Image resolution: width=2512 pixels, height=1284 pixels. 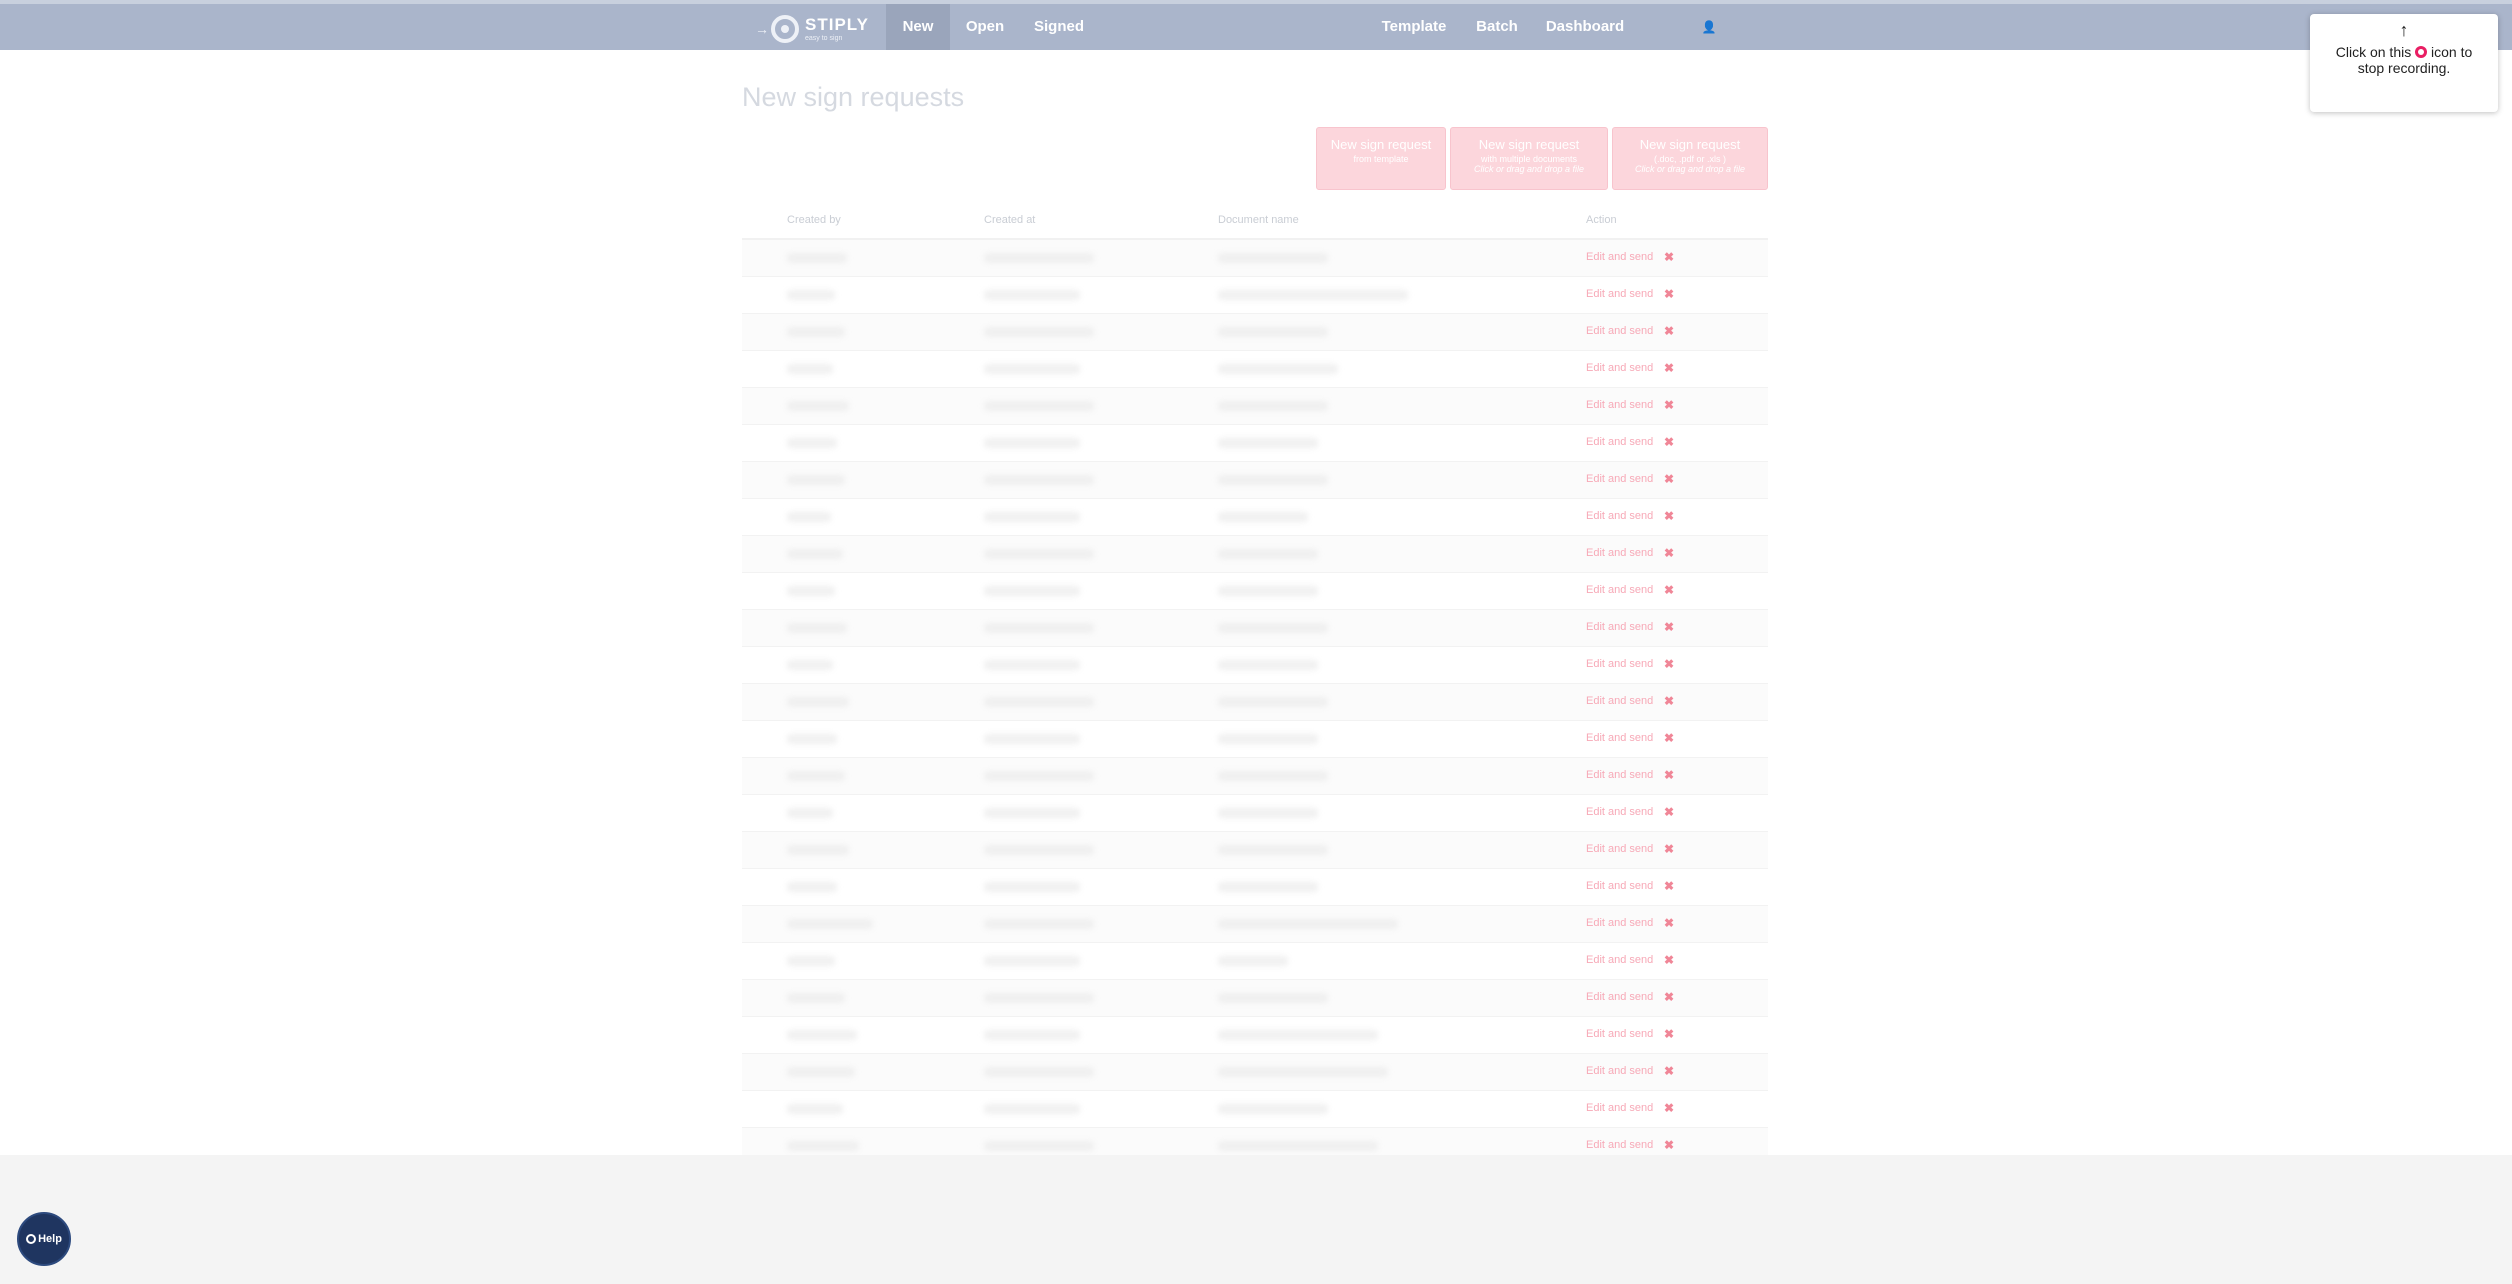 What do you see at coordinates (1712, 42) in the screenshot?
I see `account-menu: 👤 Testaccount ▼` at bounding box center [1712, 42].